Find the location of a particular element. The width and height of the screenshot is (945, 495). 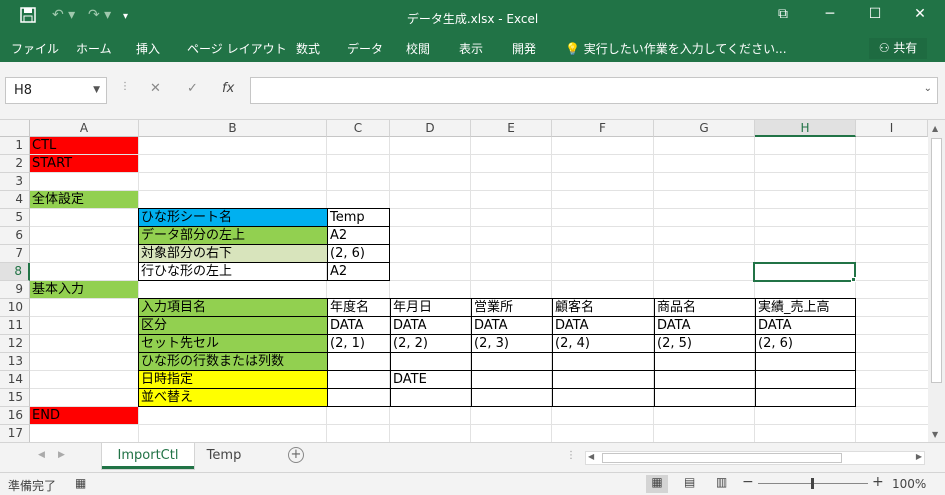

insert-function-icon: fx is located at coordinates (228, 88).